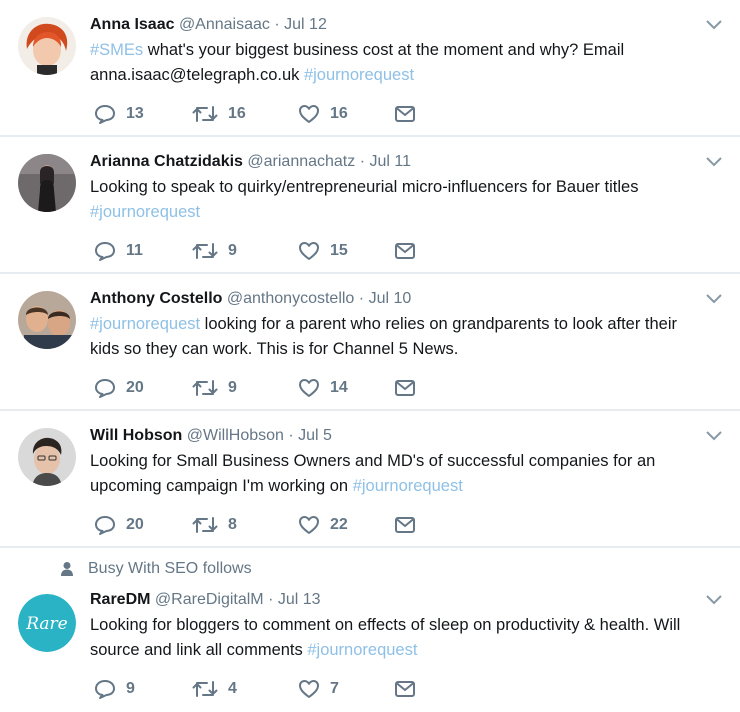  I want to click on tweet-date: Jul 5, so click(315, 435).